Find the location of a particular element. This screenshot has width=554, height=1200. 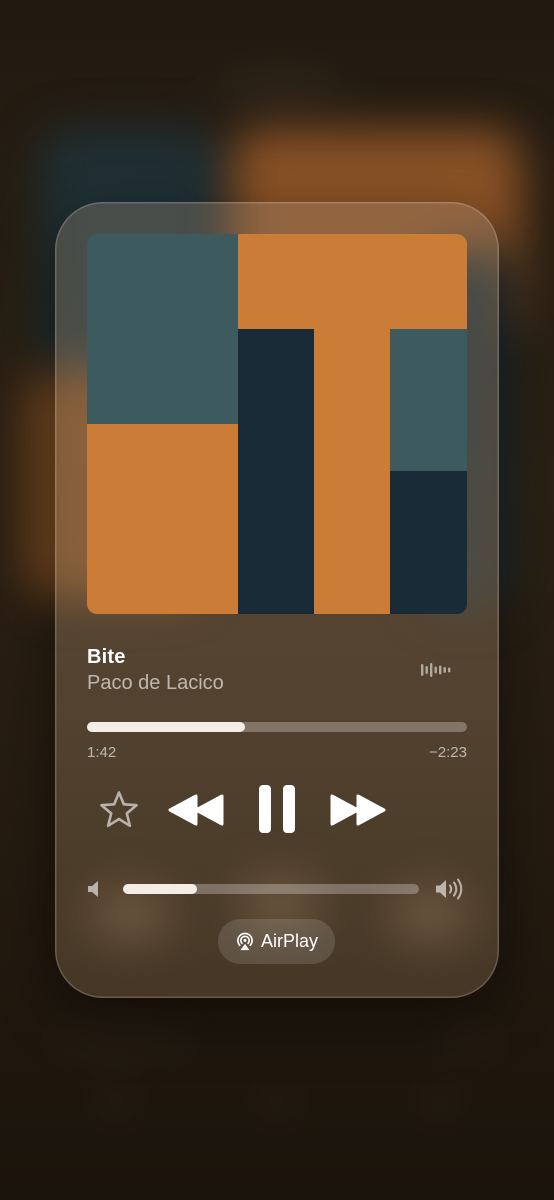

rewind-button is located at coordinates (197, 810).